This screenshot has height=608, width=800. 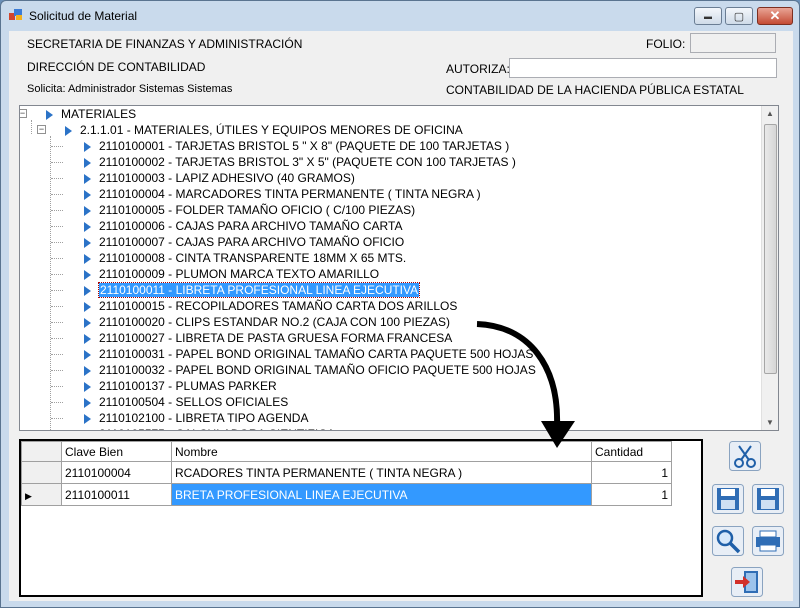 What do you see at coordinates (478, 69) in the screenshot?
I see `autoriza-label: AUTORIZA:` at bounding box center [478, 69].